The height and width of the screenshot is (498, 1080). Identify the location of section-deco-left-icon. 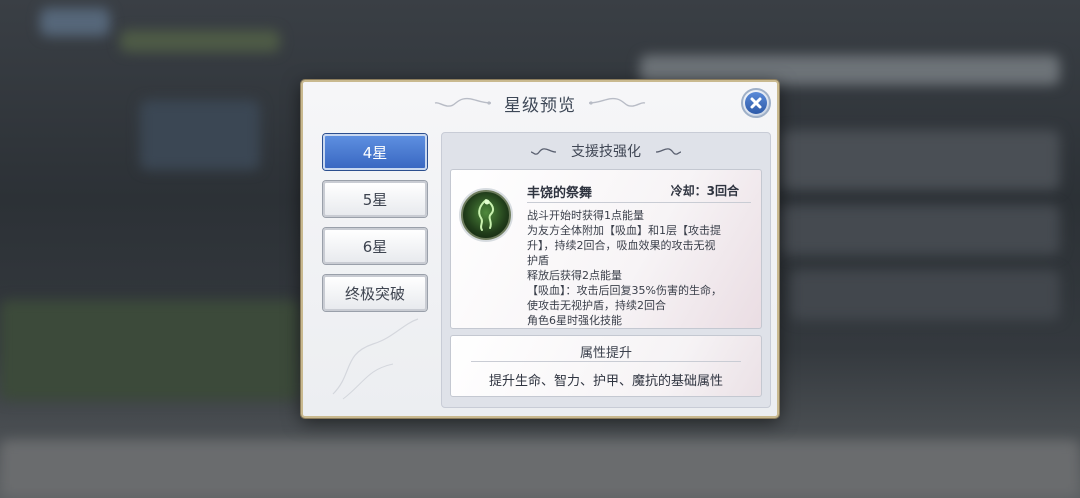
(543, 151).